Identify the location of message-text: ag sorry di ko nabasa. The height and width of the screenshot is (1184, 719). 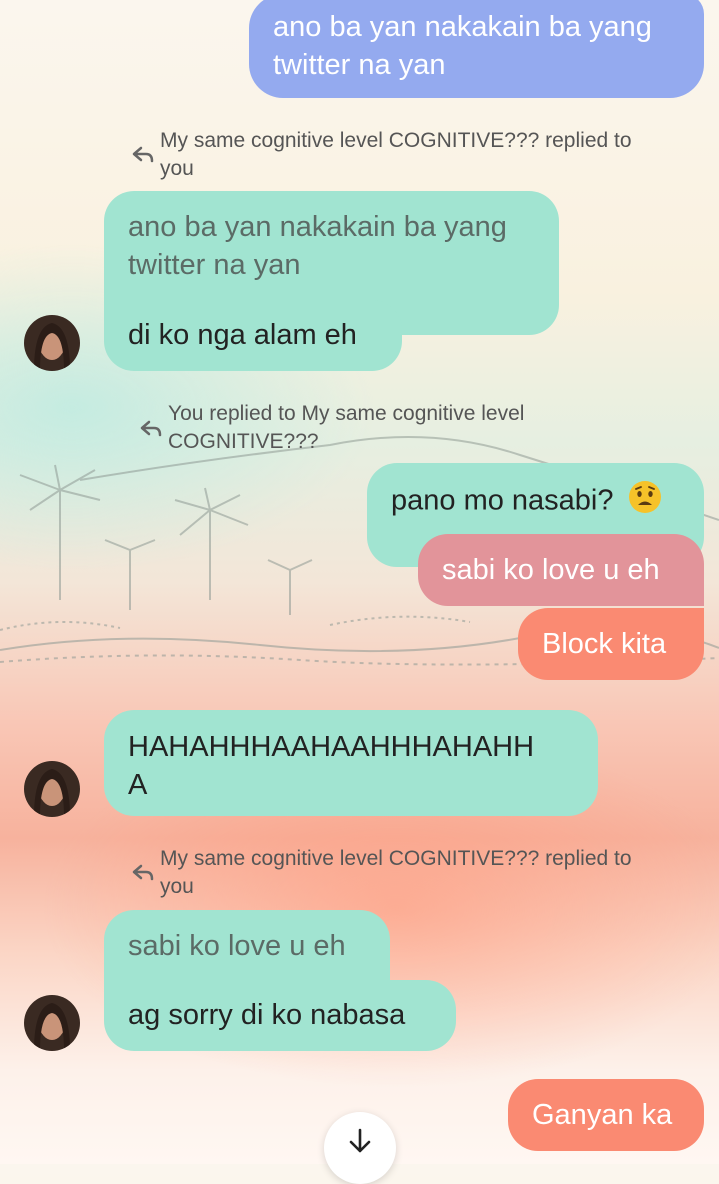
(267, 1015).